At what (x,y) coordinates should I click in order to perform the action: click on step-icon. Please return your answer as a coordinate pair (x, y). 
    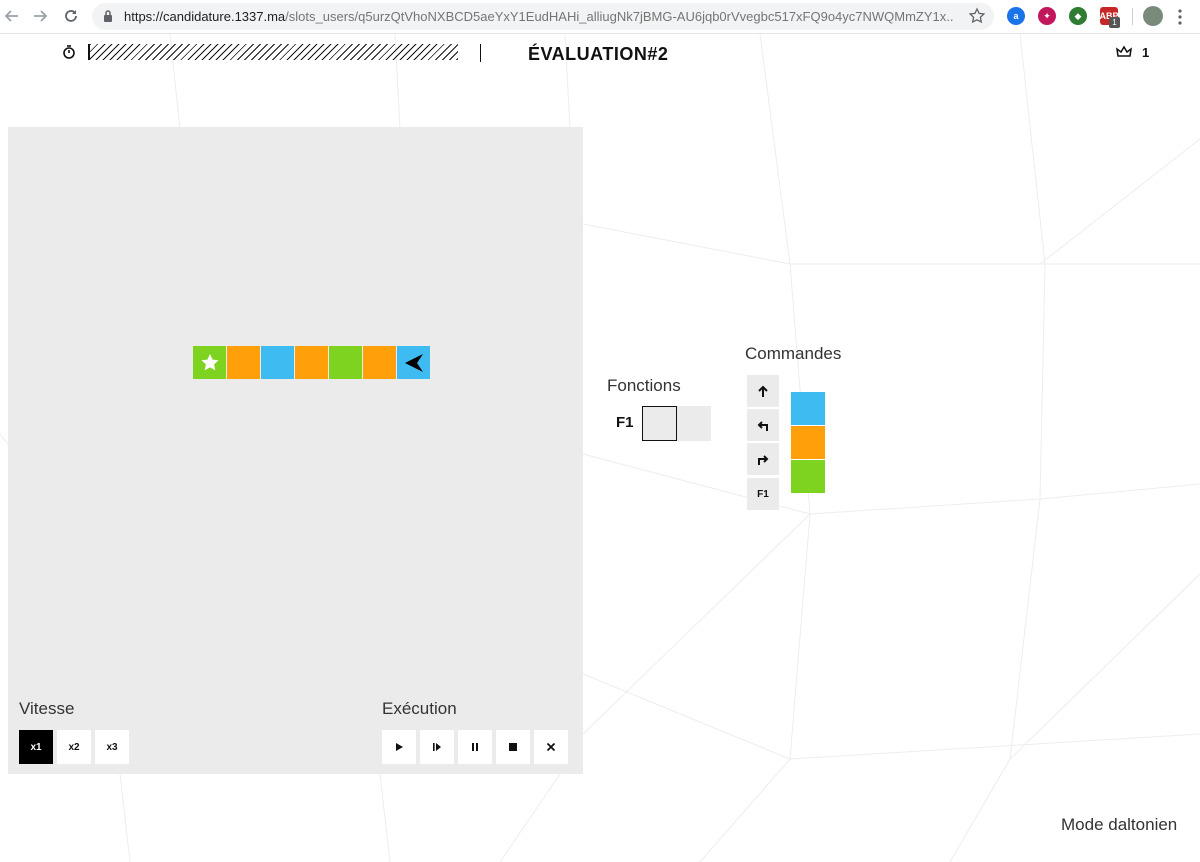
    Looking at the image, I should click on (437, 747).